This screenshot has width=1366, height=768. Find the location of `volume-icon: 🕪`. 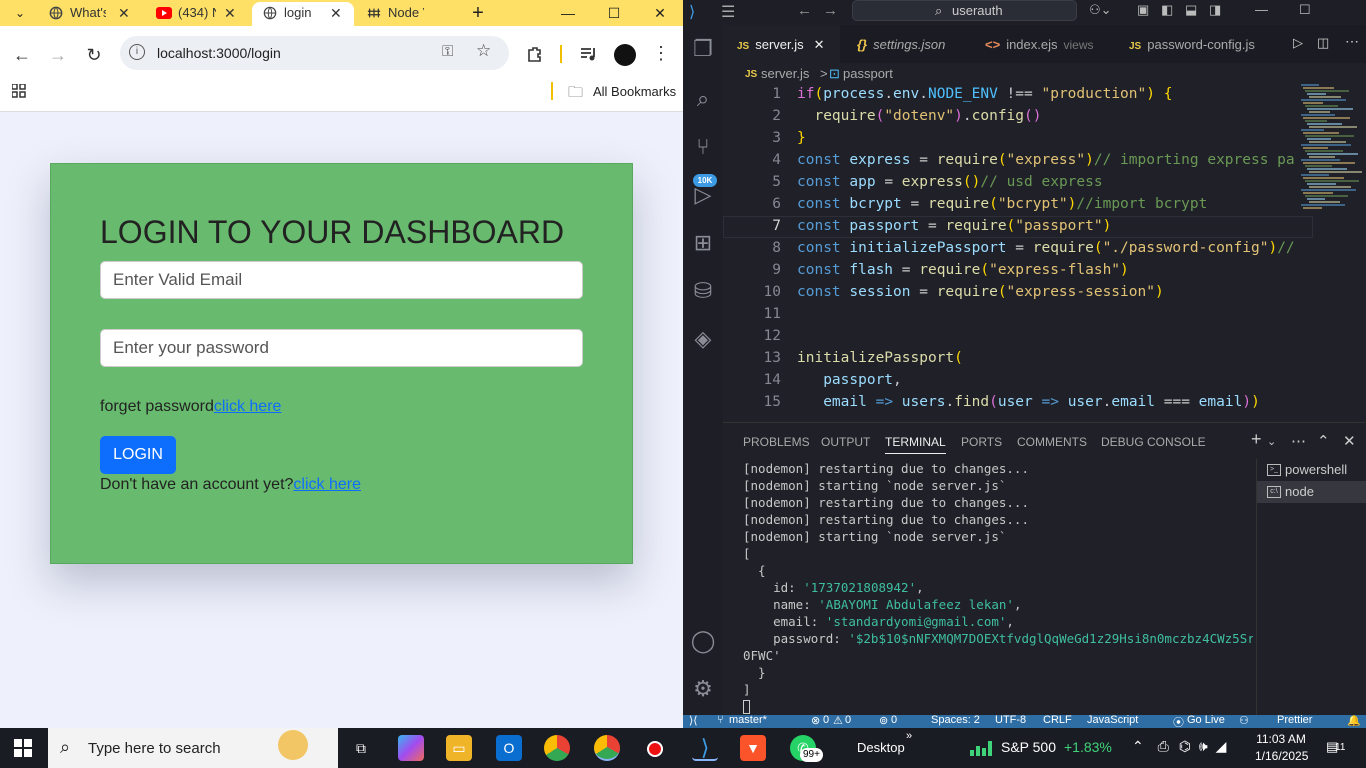

volume-icon: 🕪 is located at coordinates (1203, 746).